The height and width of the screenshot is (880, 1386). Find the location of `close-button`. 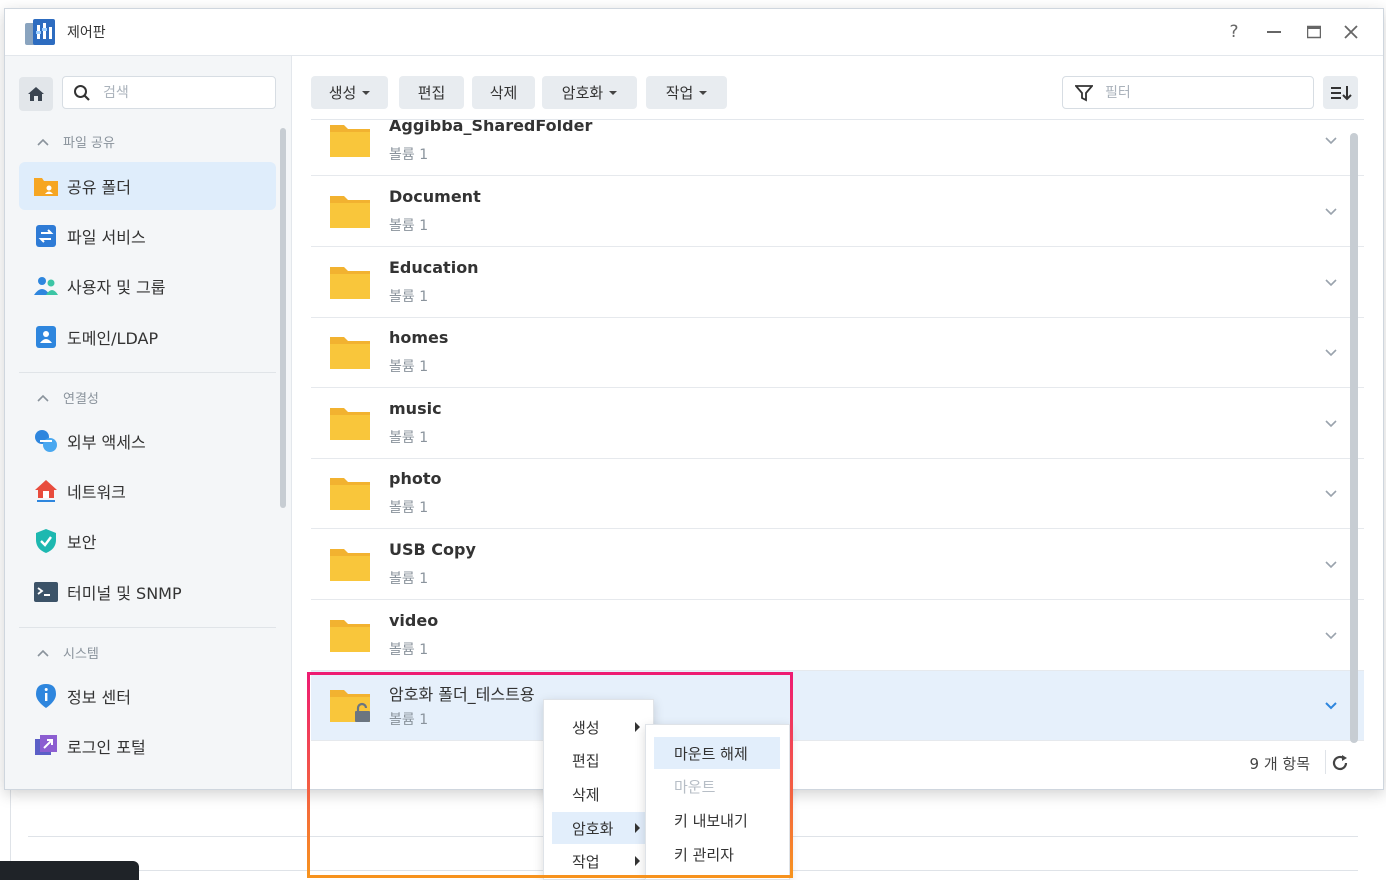

close-button is located at coordinates (1351, 32).